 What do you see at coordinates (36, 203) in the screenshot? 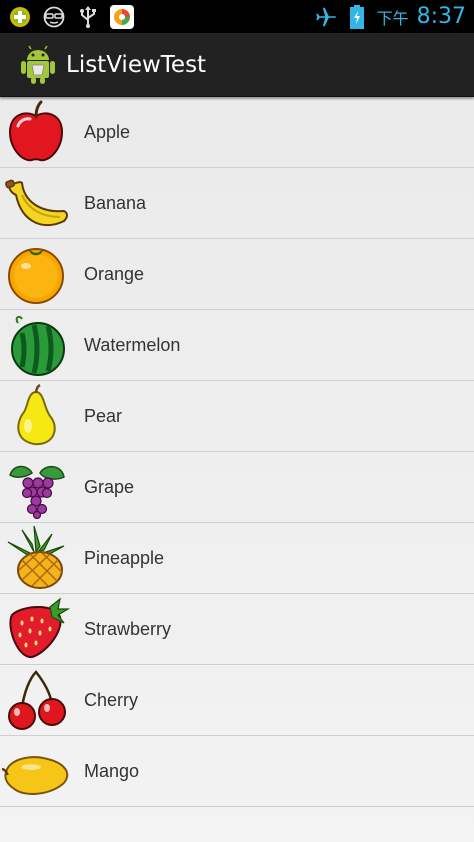
I see `banana-icon` at bounding box center [36, 203].